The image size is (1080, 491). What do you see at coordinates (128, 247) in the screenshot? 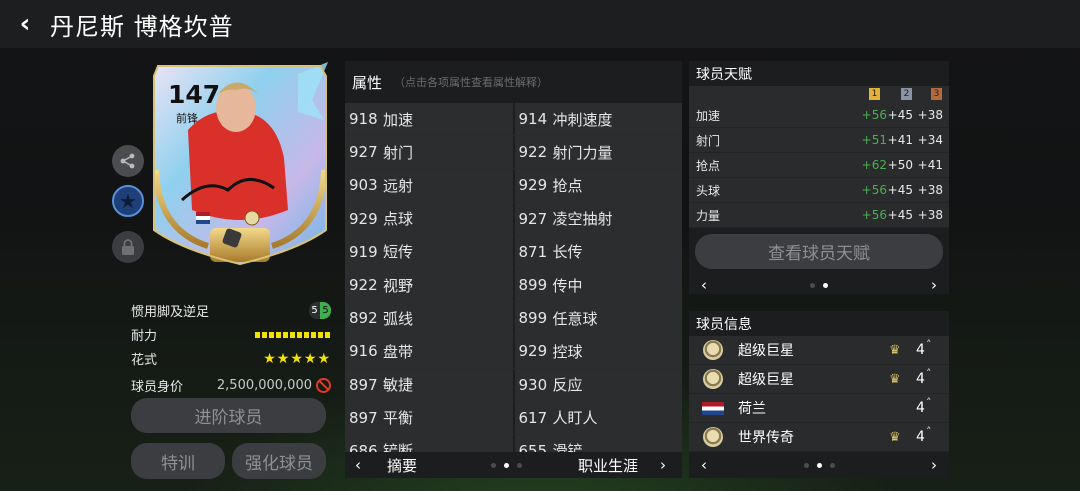
I see `lock-button` at bounding box center [128, 247].